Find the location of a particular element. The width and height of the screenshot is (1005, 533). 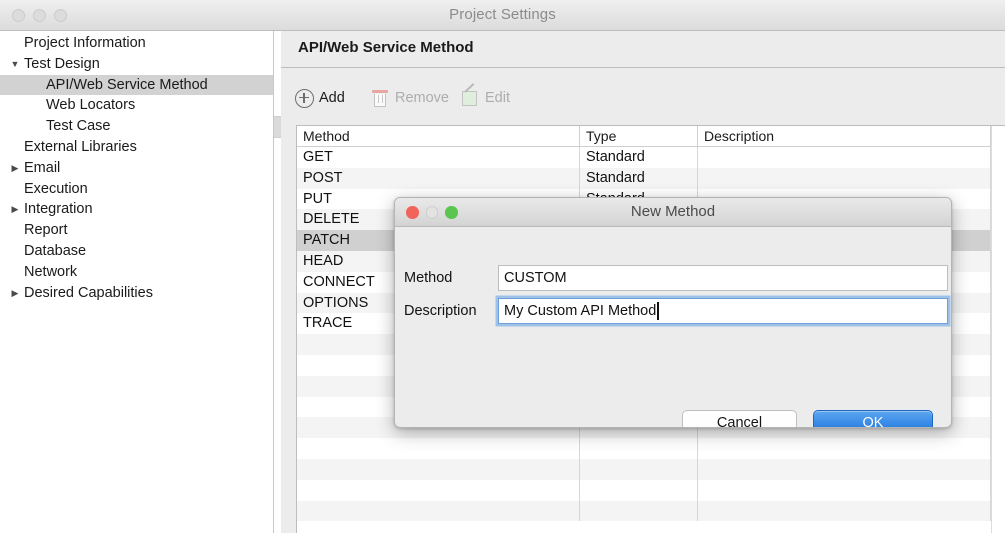

table-vertical-scrollbar is located at coordinates (998, 329).